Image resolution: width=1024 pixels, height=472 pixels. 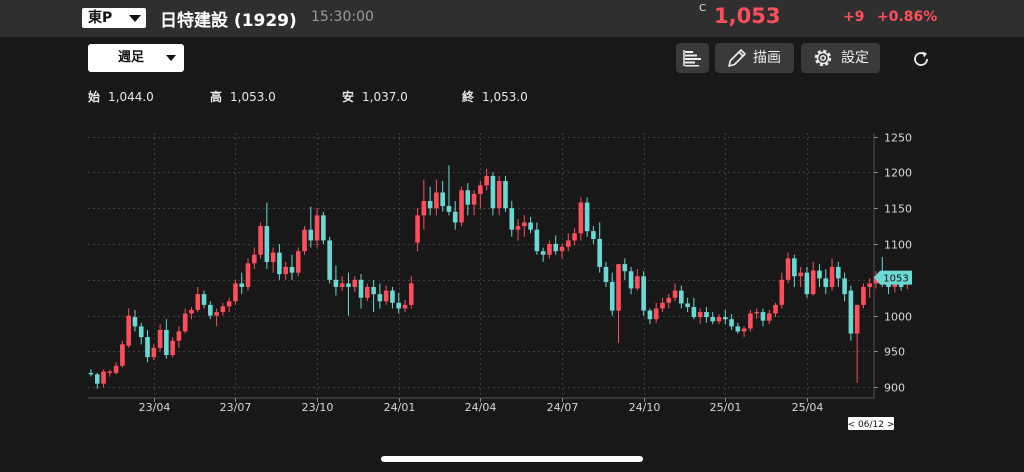 I want to click on x-tick-label: 23/10, so click(x=318, y=407).